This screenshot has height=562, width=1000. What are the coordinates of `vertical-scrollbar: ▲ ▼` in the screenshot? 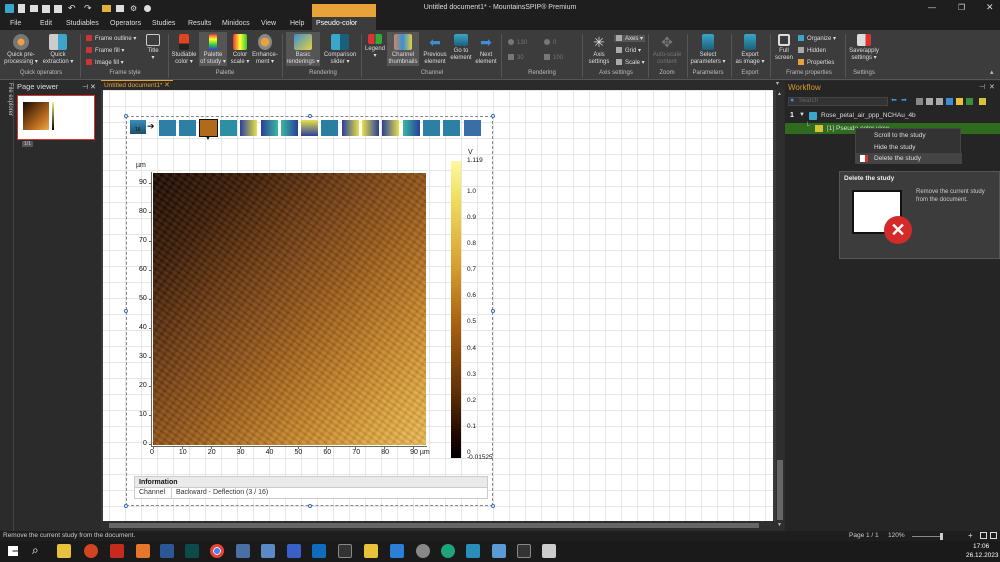 It's located at (780, 310).